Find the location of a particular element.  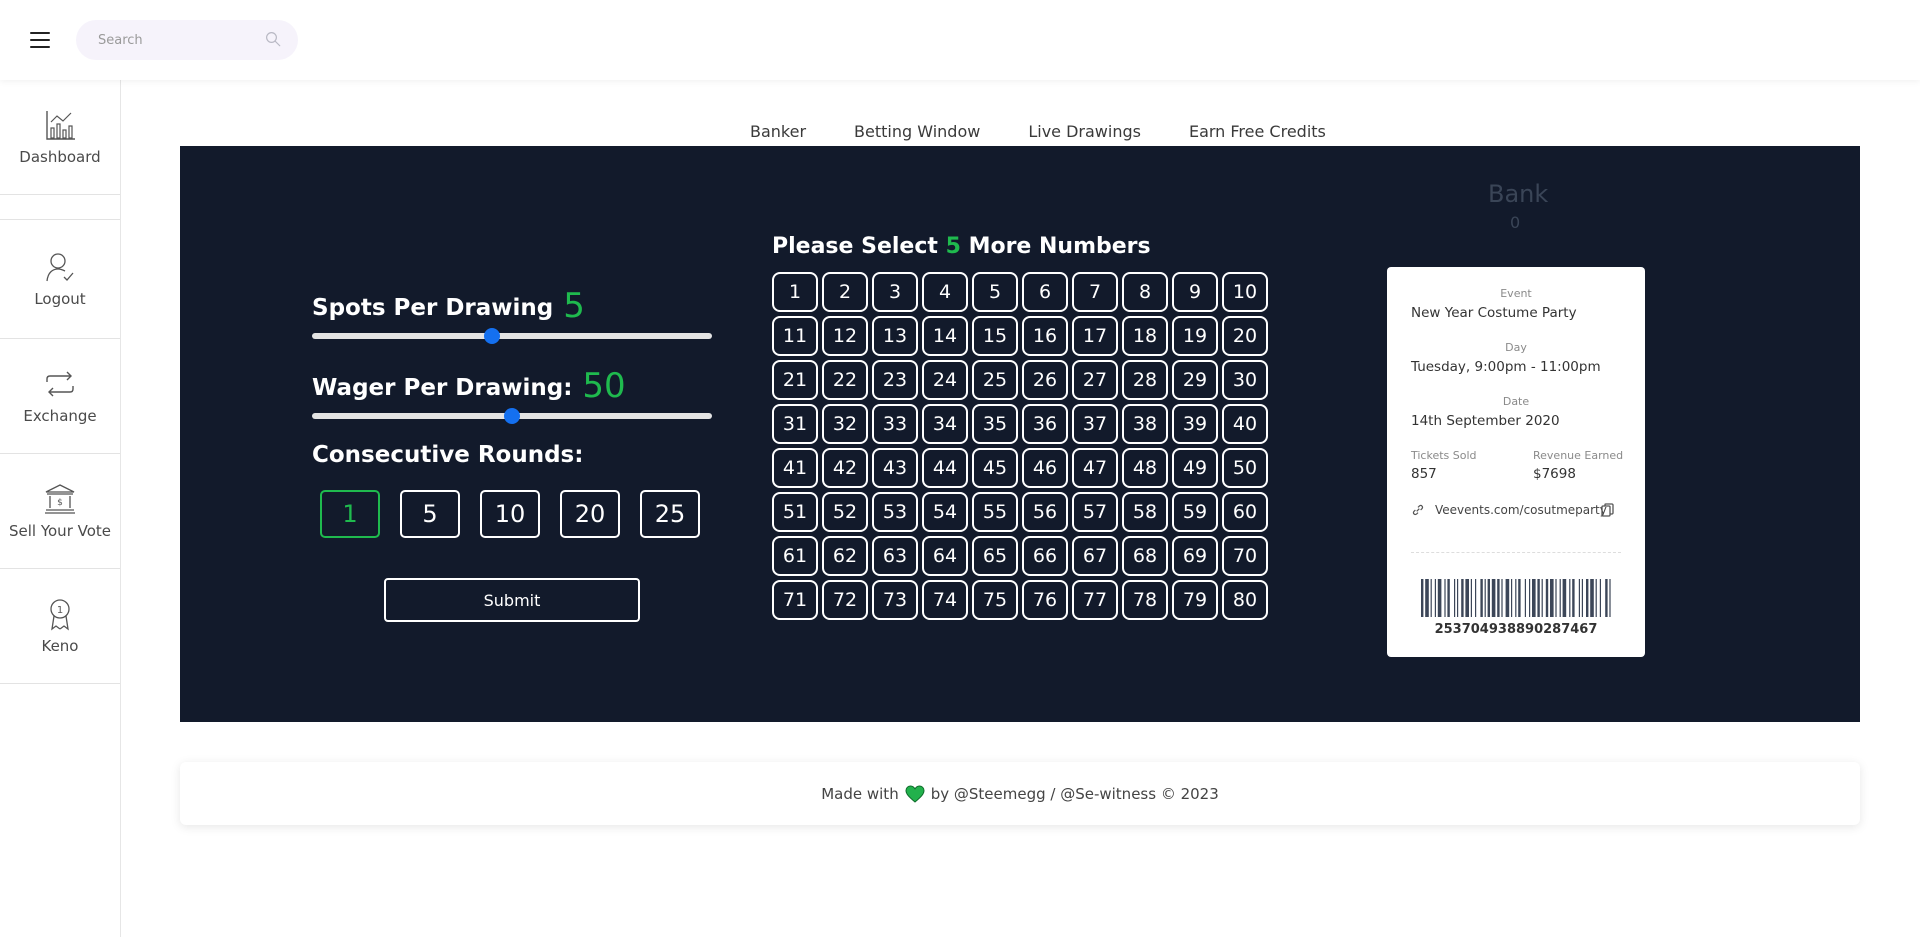

search-box is located at coordinates (187, 40).